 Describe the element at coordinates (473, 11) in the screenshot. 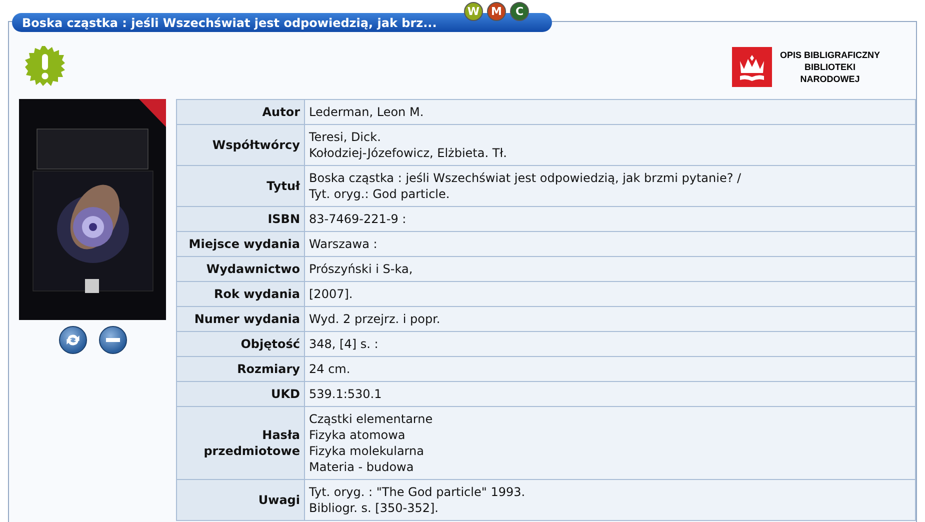

I see `format-badge: W` at that location.